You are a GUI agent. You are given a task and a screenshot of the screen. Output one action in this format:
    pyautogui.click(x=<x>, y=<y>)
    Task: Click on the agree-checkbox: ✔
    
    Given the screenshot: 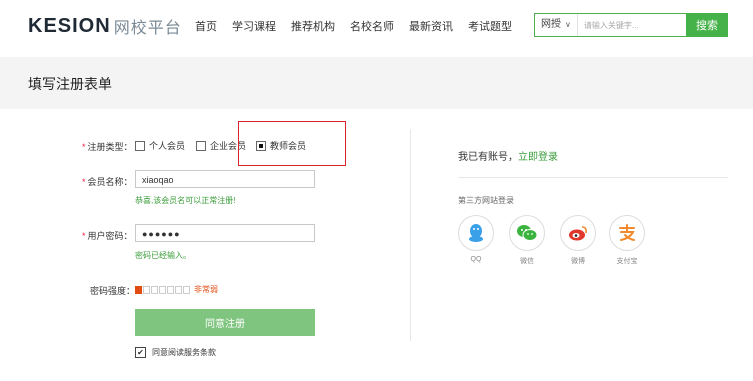 What is the action you would take?
    pyautogui.click(x=140, y=352)
    